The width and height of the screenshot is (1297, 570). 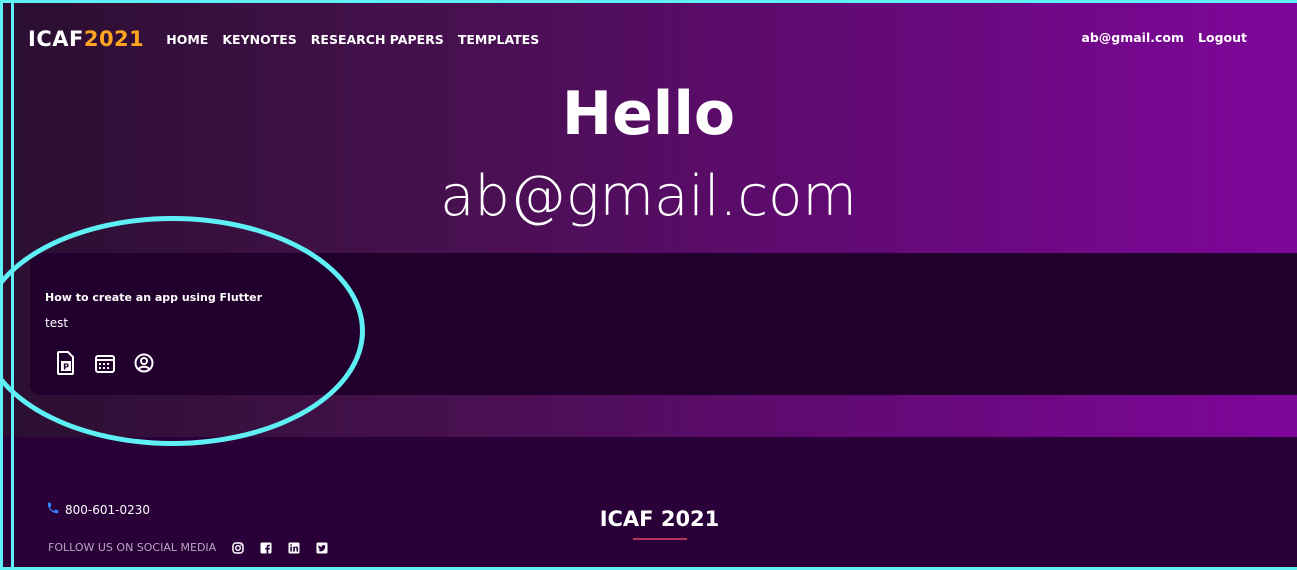 I want to click on document-p-icon: P, so click(x=66, y=363).